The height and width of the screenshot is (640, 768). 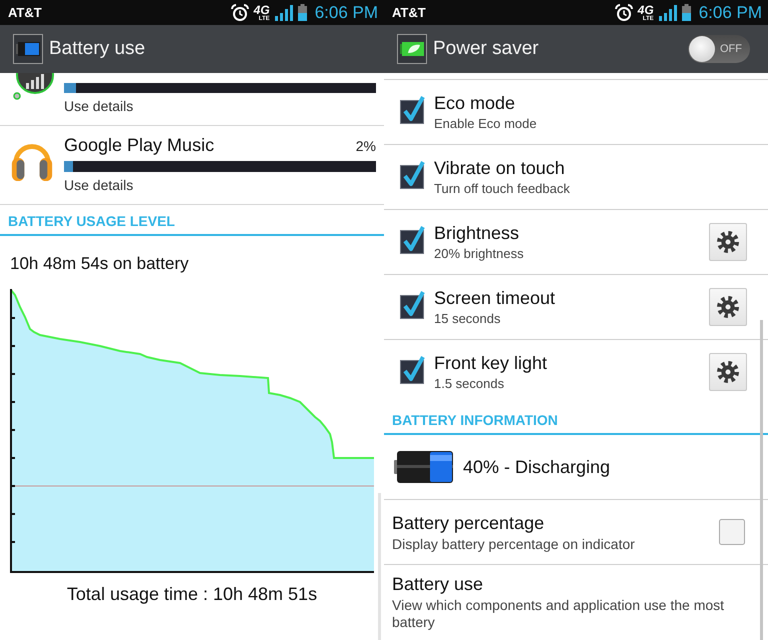 I want to click on setting-summary: Enable Eco mode, so click(x=485, y=124).